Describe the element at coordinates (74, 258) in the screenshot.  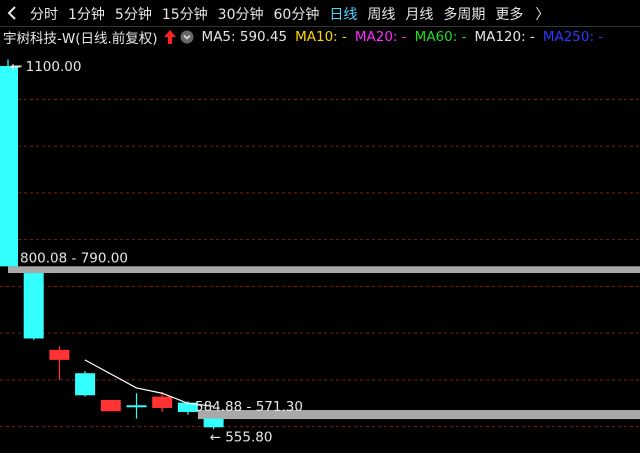
I see `gap-band-label-0: 800.08 - 790.00` at that location.